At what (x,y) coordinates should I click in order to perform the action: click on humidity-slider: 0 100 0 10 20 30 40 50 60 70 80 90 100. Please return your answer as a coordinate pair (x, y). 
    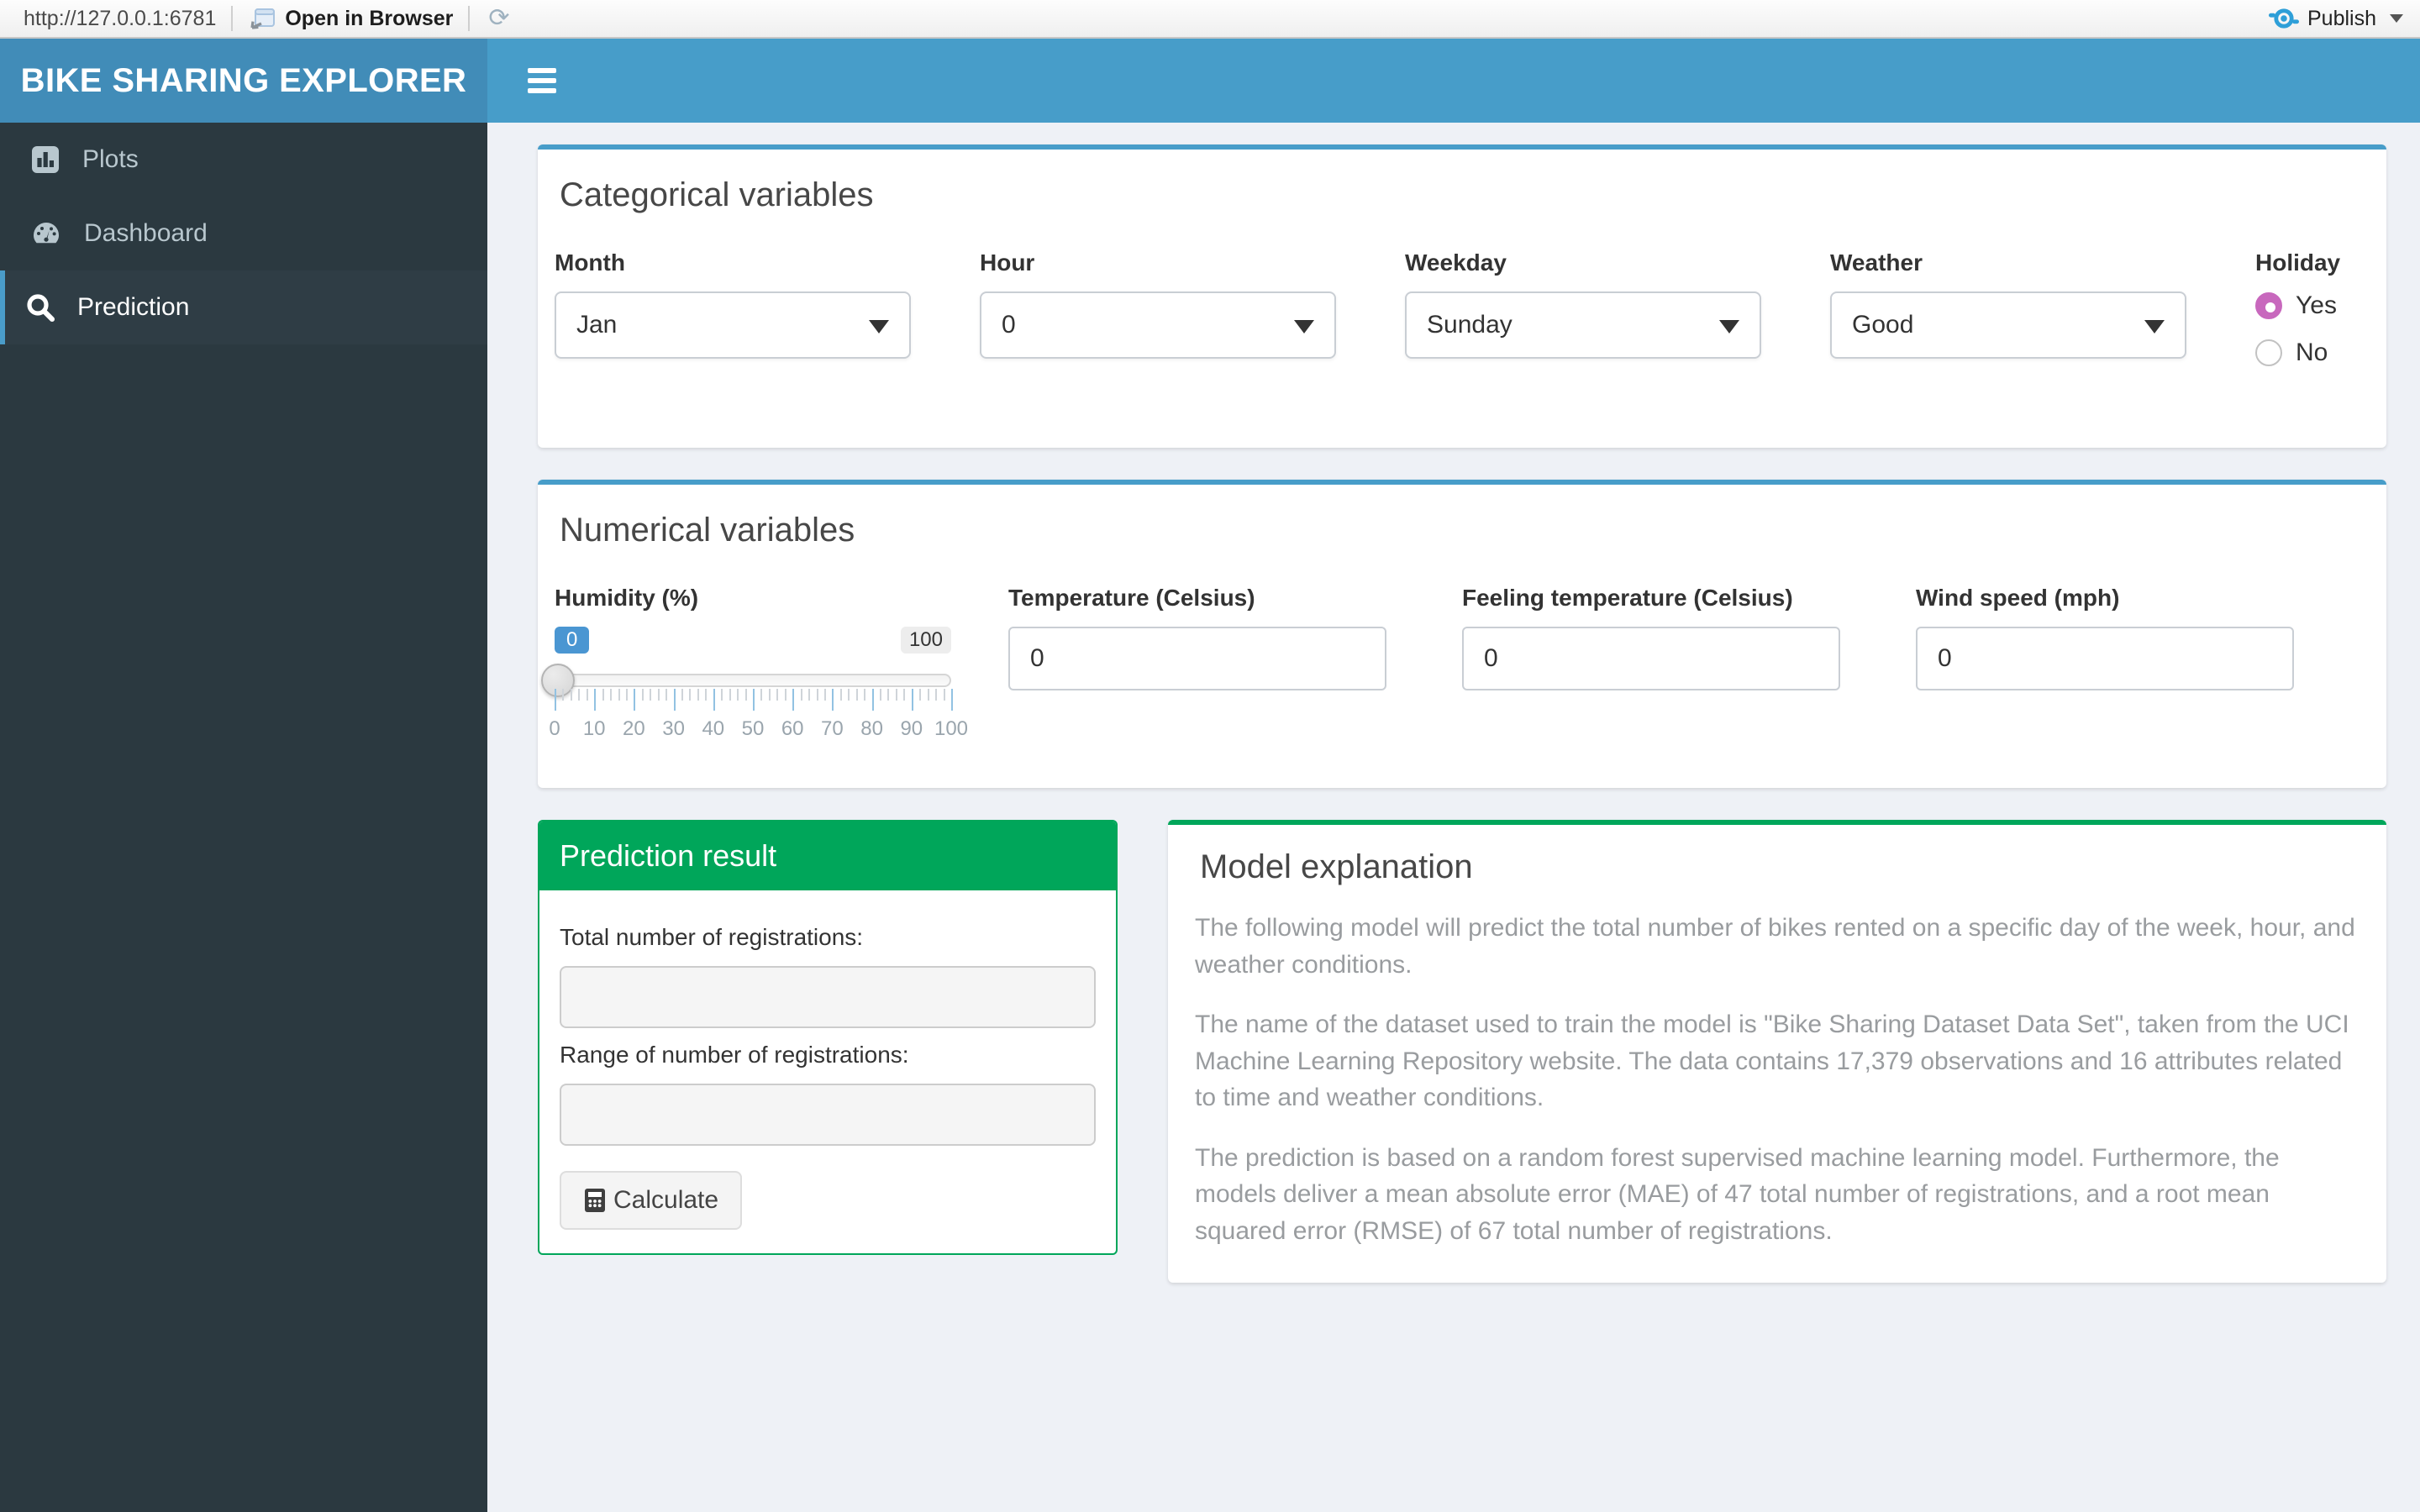
    Looking at the image, I should click on (754, 684).